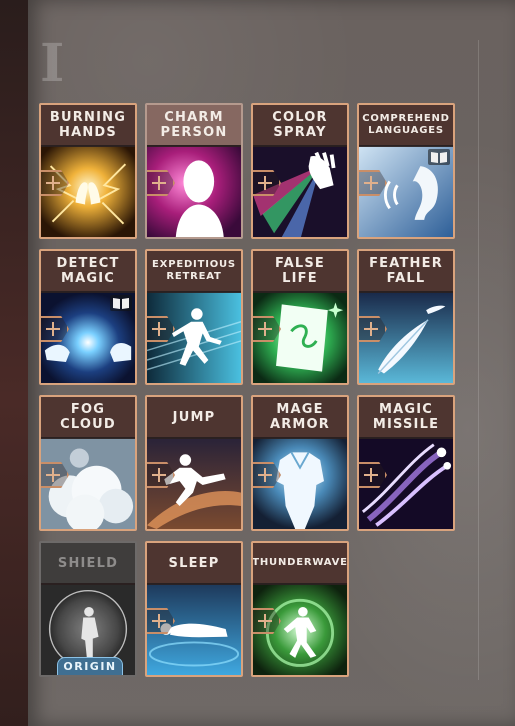 This screenshot has height=726, width=515. I want to click on spell-title: CHARM PERSON, so click(194, 125).